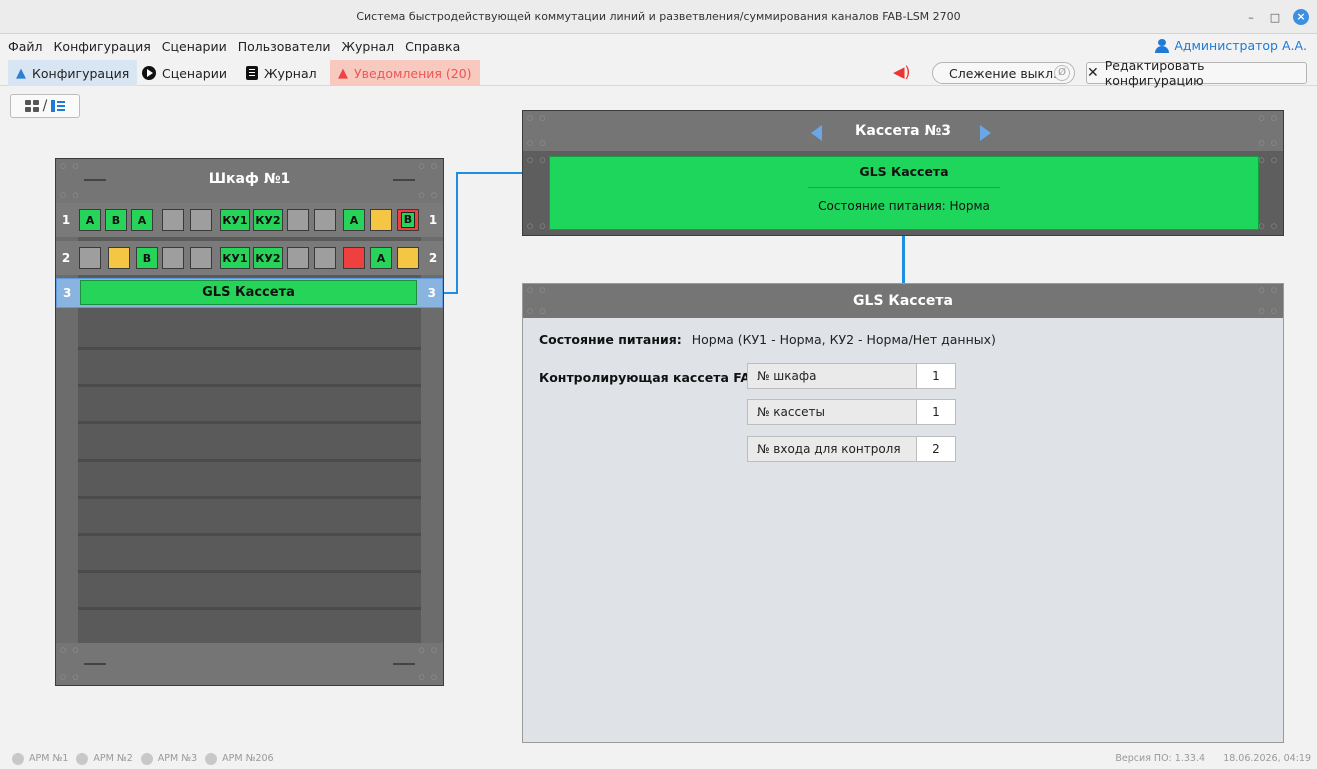 The image size is (1317, 769). I want to click on maximize-icon: □, so click(1275, 17).